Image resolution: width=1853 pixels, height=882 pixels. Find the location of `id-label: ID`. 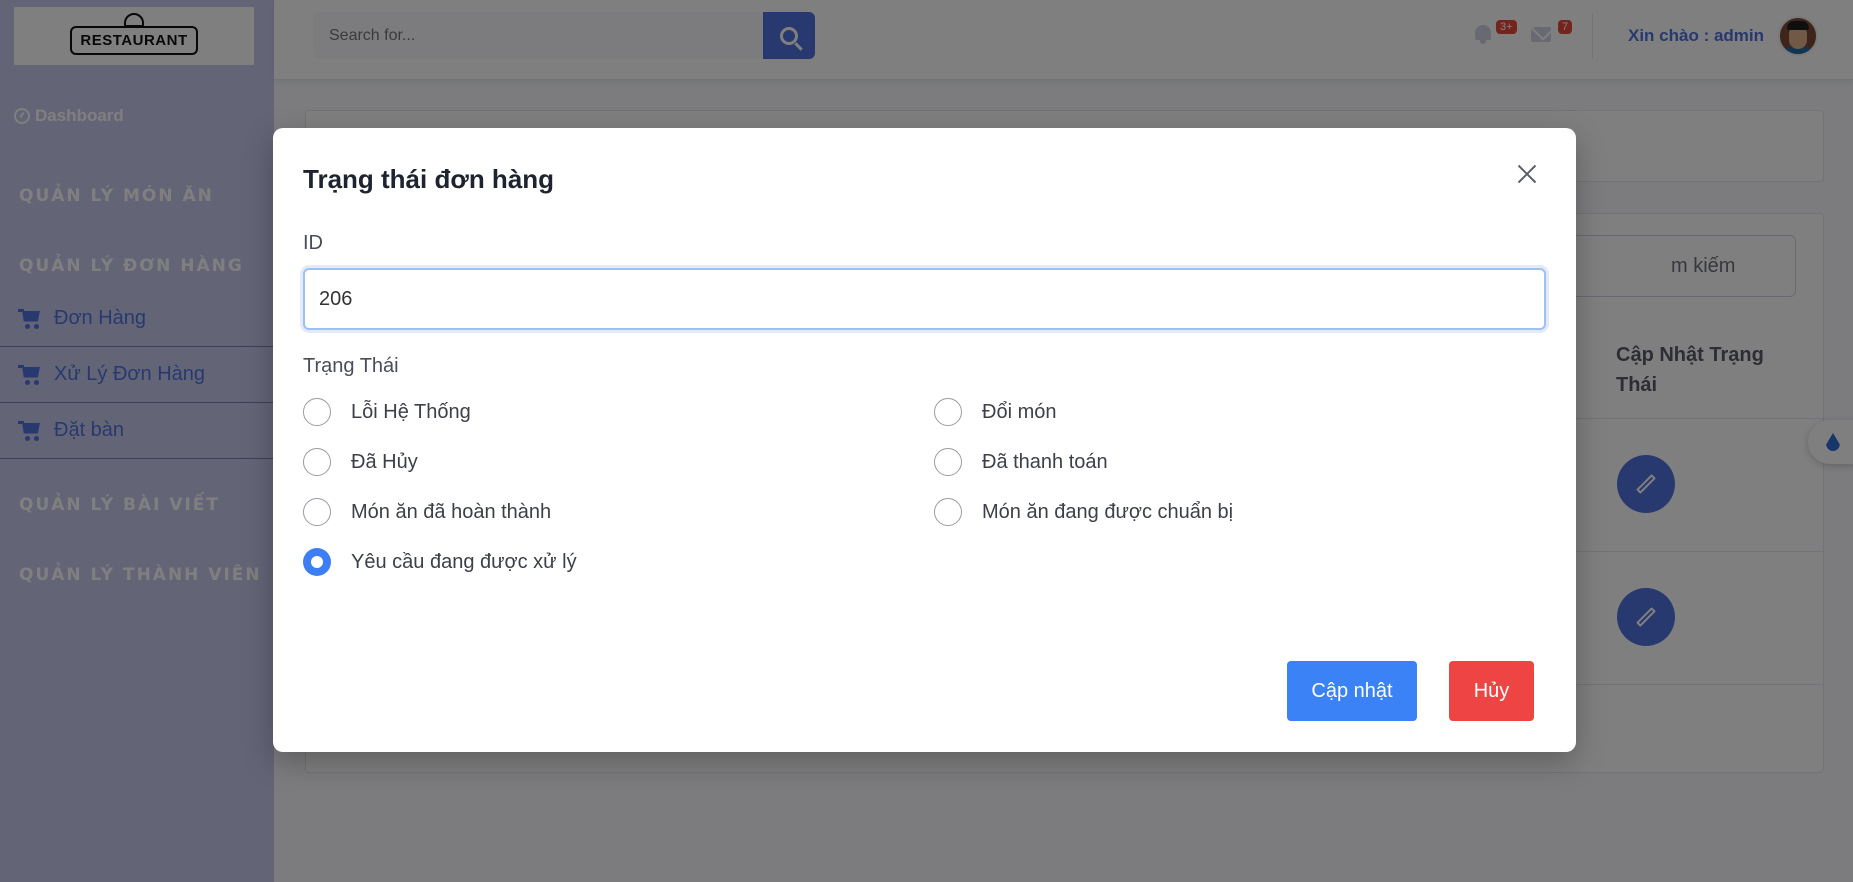

id-label: ID is located at coordinates (313, 243).